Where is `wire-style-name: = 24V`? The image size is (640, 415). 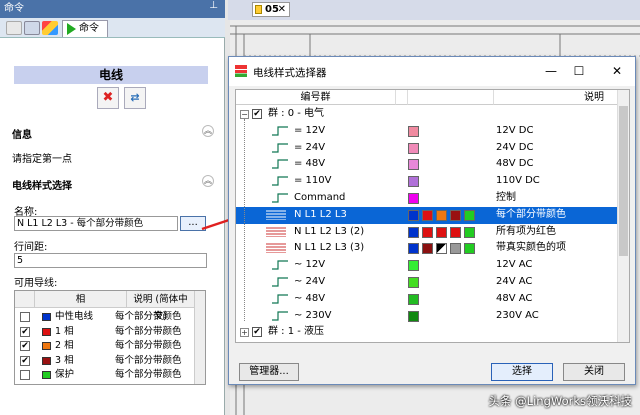
wire-style-name: = 24V is located at coordinates (310, 147).